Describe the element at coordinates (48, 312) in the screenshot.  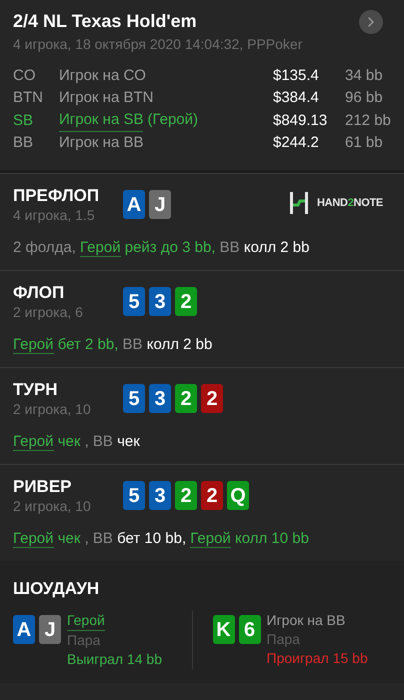
I see `street-info: 2 игрока, 6` at that location.